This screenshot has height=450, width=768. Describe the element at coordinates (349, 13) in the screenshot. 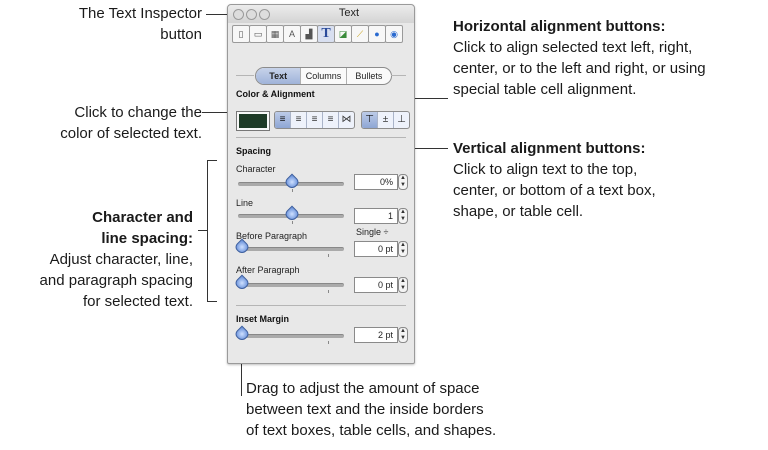

I see `window-title: Text` at that location.